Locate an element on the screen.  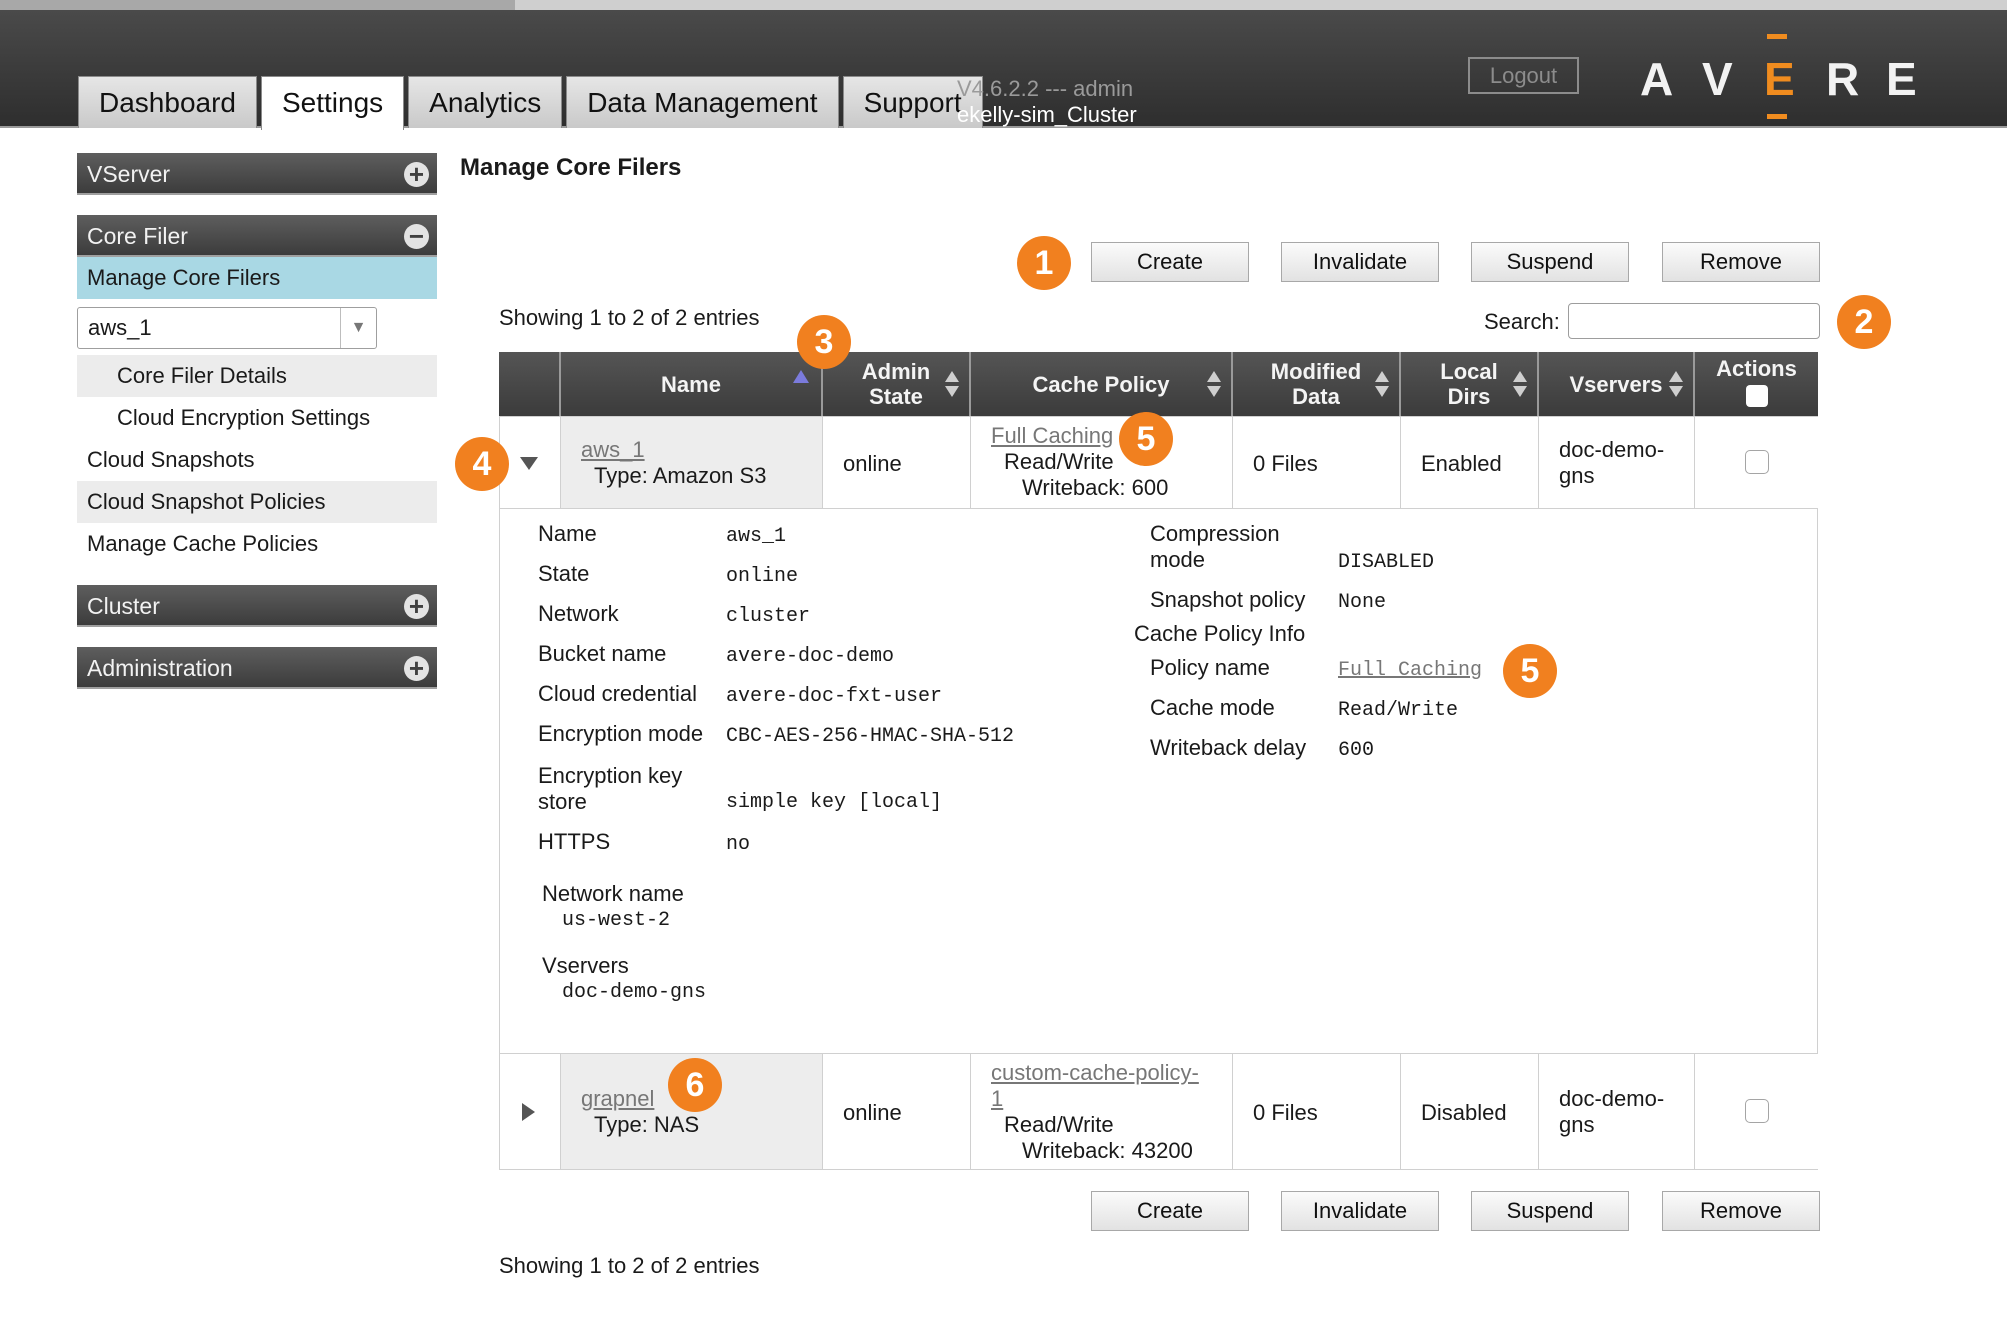
chevron-down-icon: ▼ is located at coordinates (358, 328).